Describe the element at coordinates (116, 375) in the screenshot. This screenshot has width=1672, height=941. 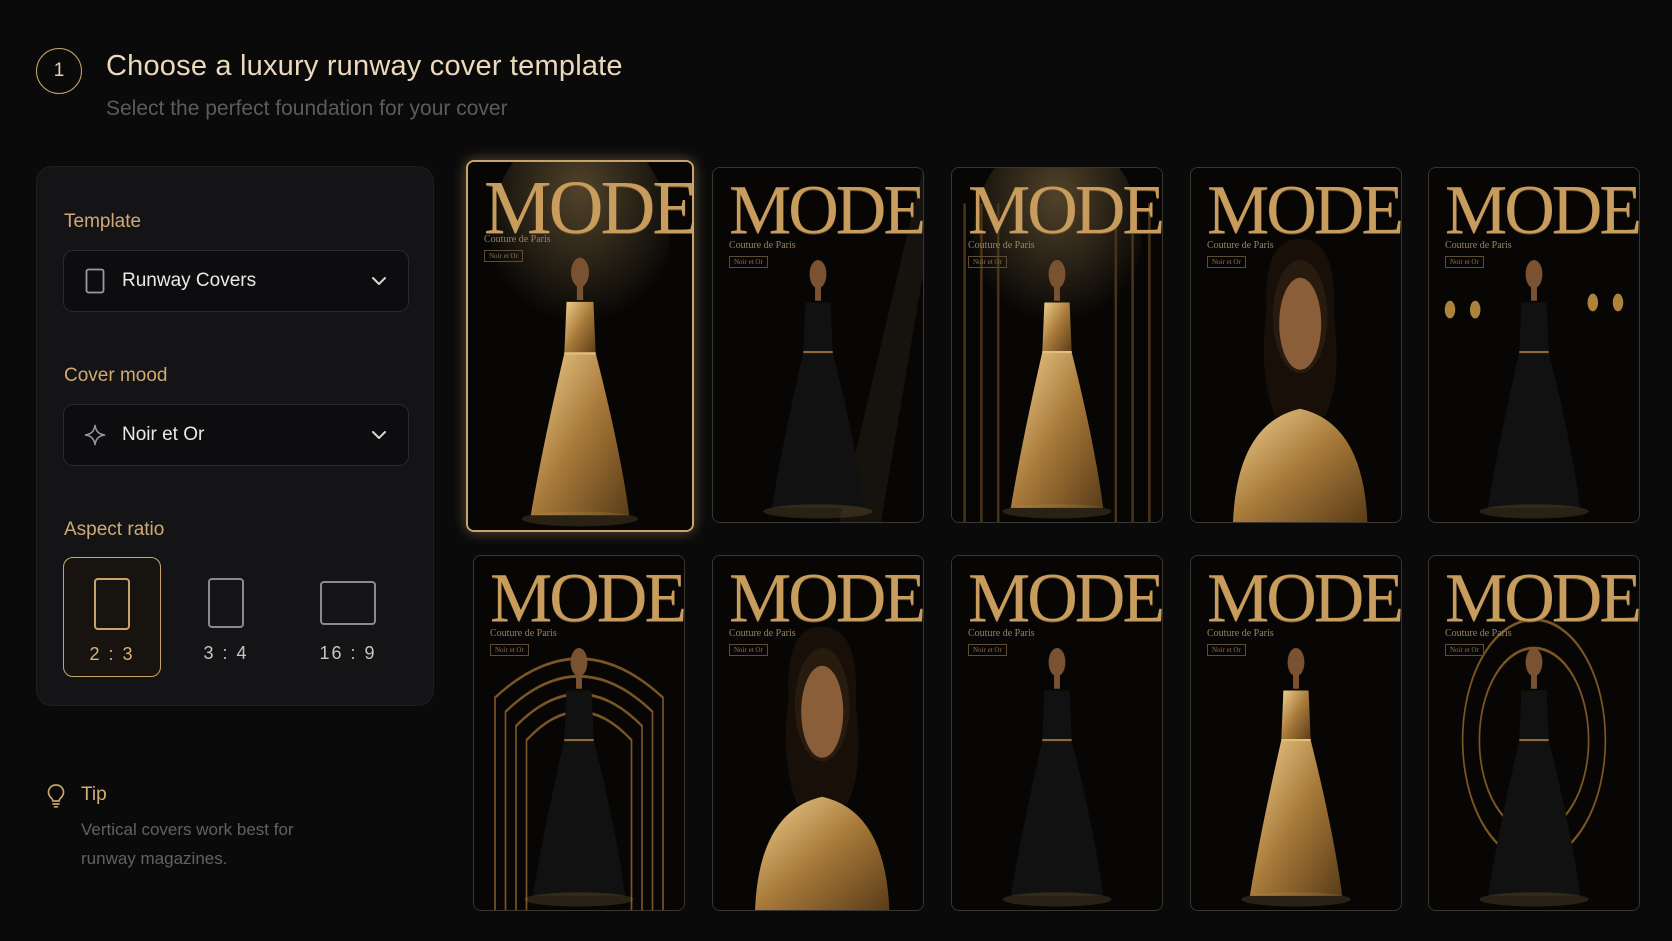
I see `mood-label: Cover mood` at that location.